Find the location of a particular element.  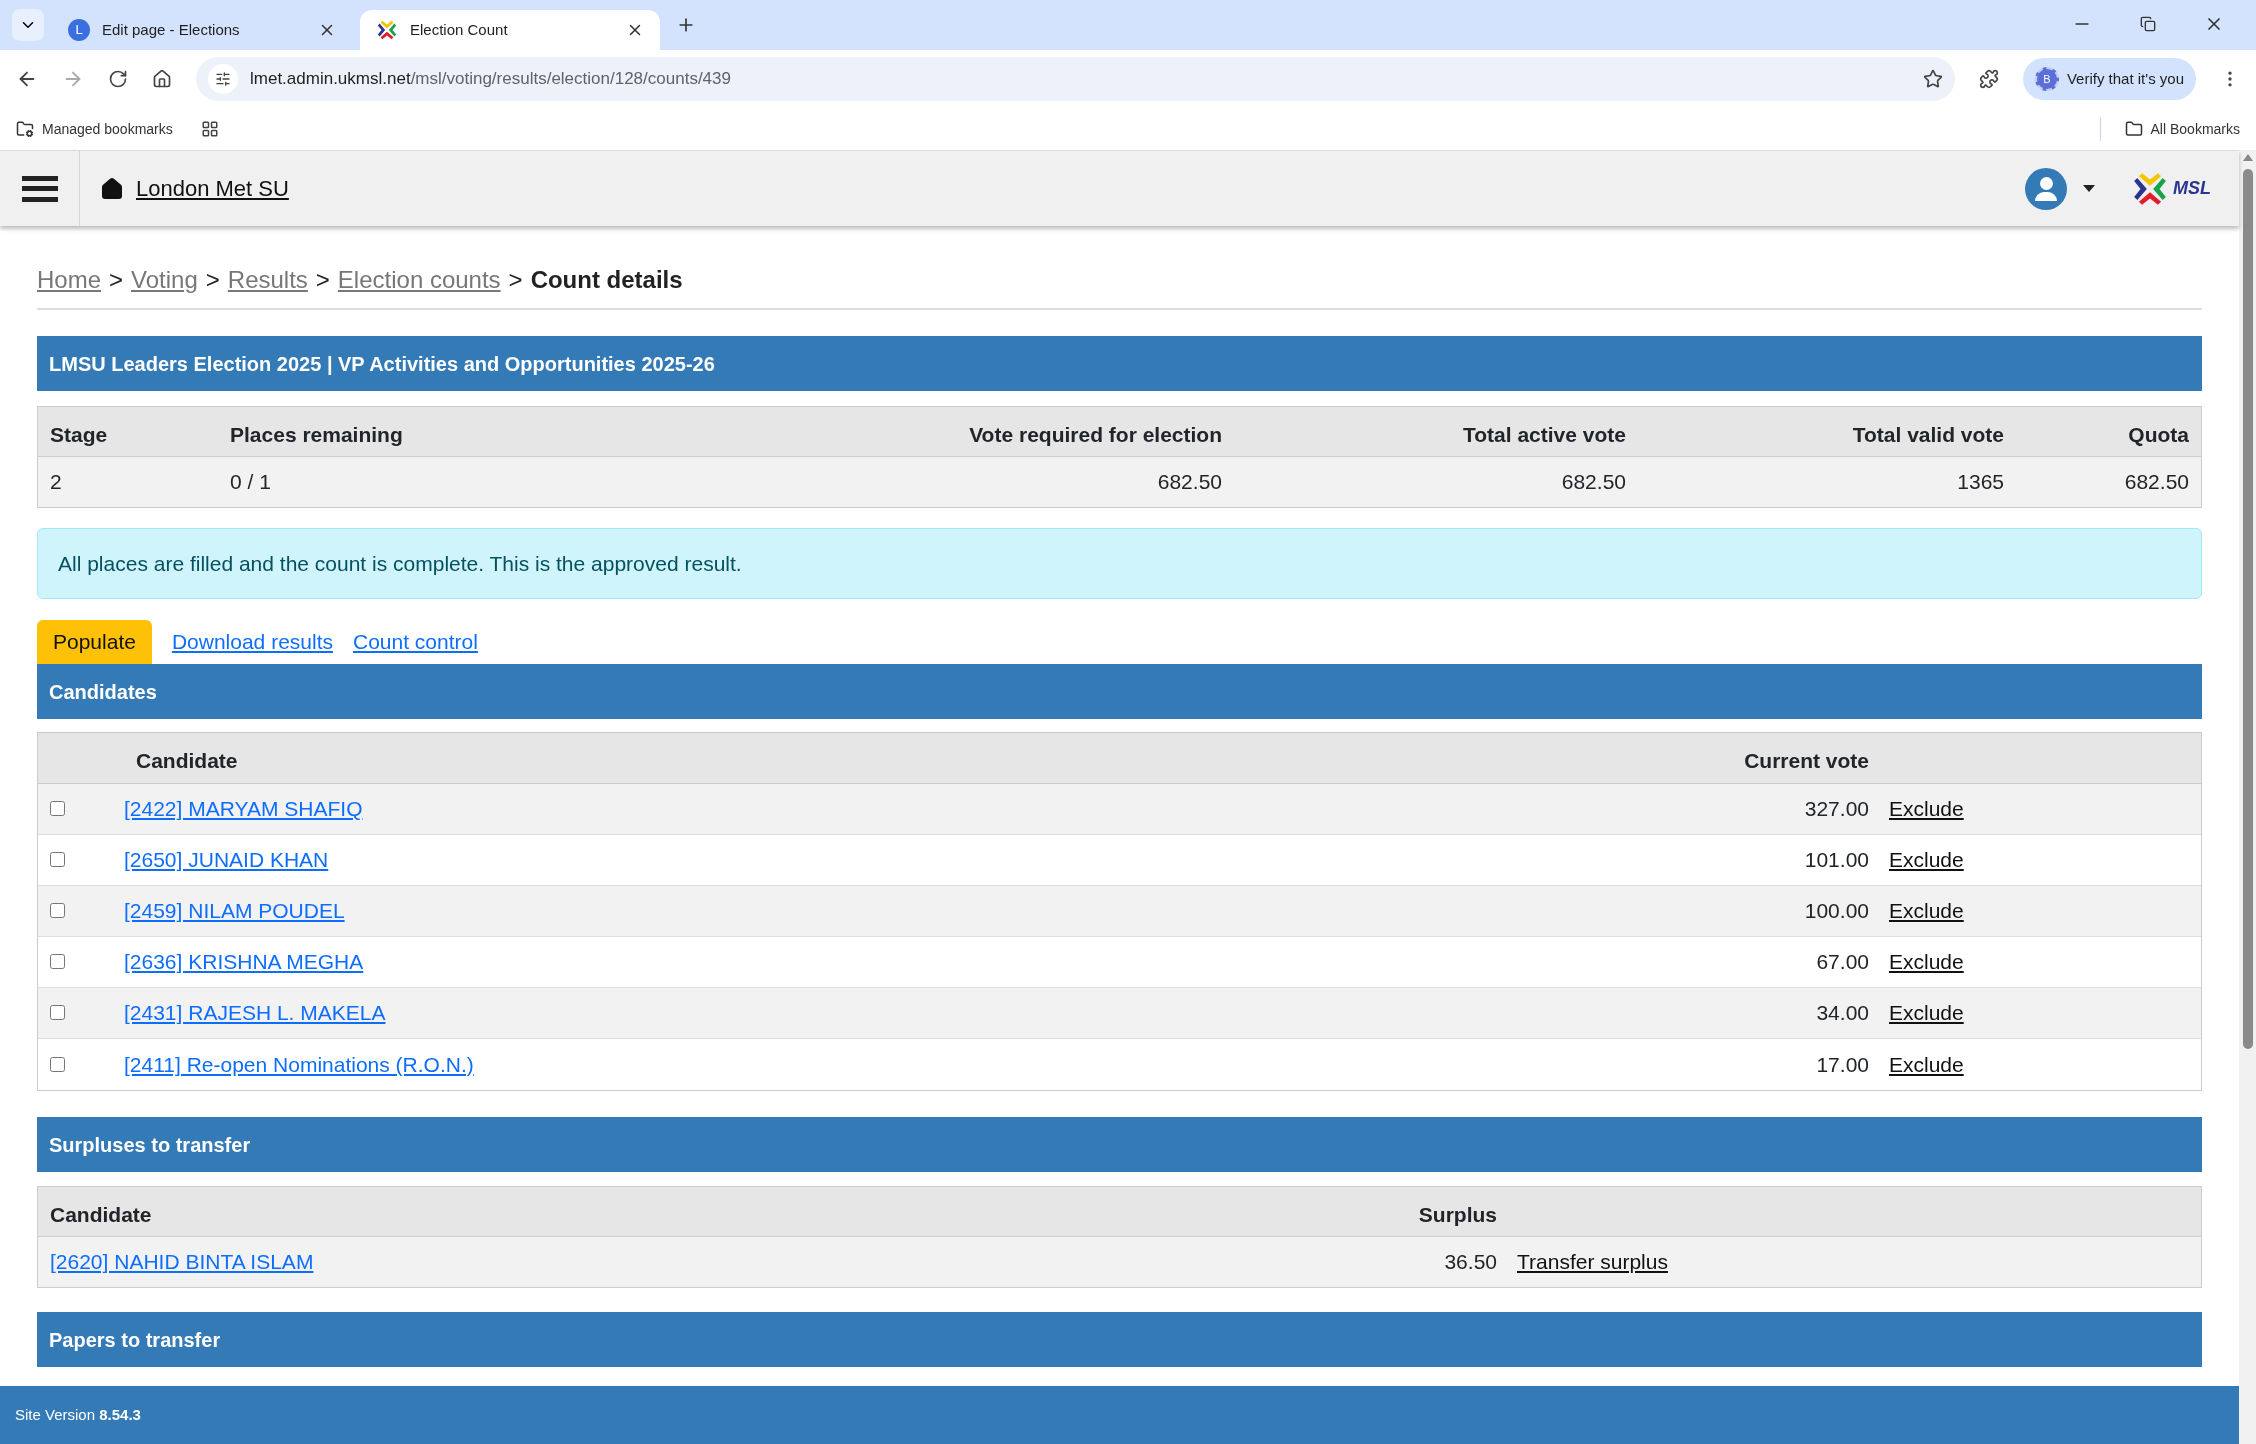

candidate-link: [2422] MARYAM SHAFIQ is located at coordinates (243, 809).